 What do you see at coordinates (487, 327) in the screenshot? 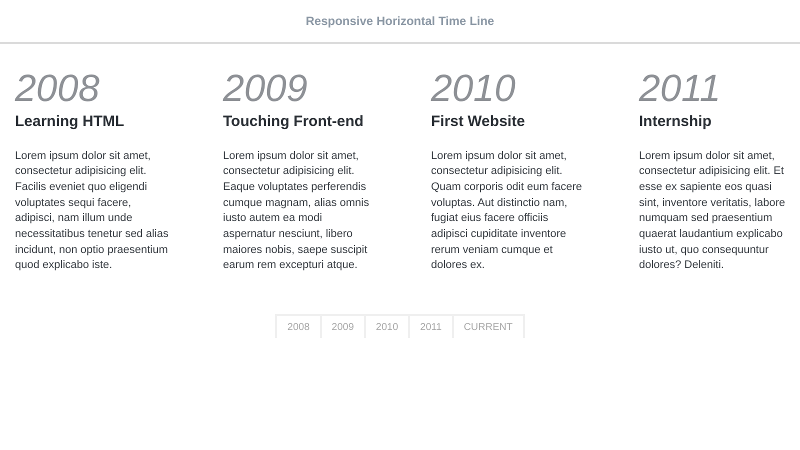
I see `timeline-nav-tab: CURRENT` at bounding box center [487, 327].